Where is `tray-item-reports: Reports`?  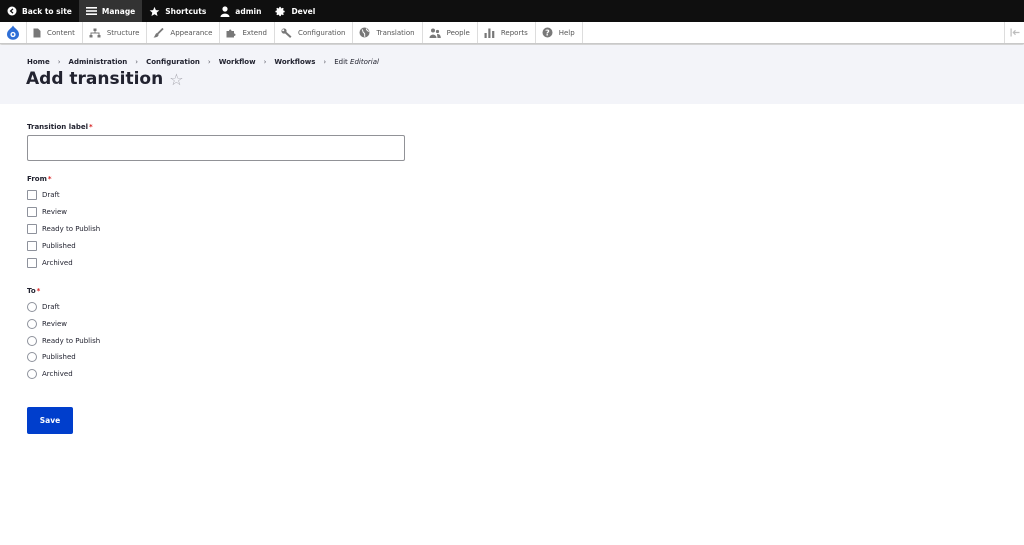 tray-item-reports: Reports is located at coordinates (507, 32).